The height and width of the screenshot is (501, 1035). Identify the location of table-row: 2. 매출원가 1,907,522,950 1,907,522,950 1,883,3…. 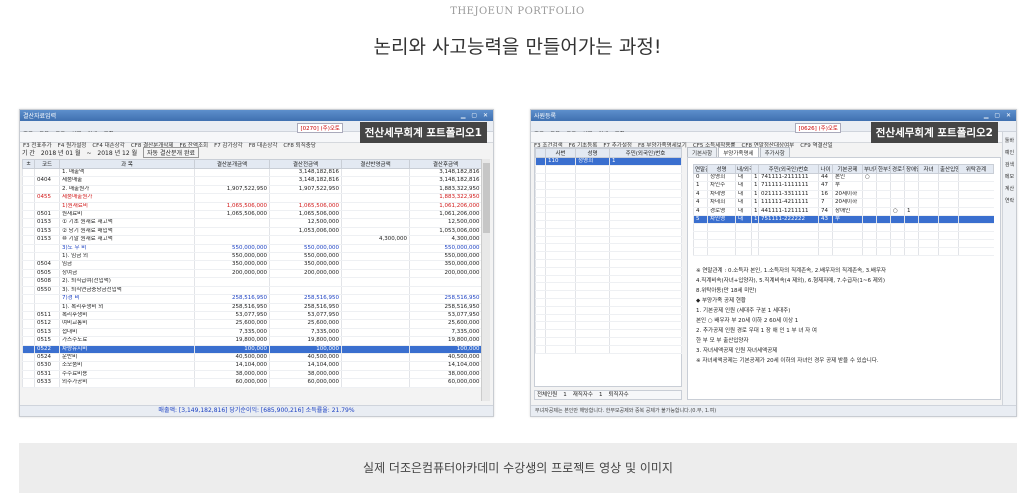
(252, 190).